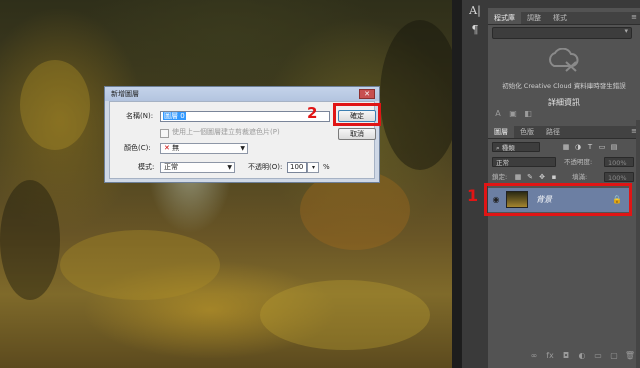 The width and height of the screenshot is (640, 368). What do you see at coordinates (564, 115) in the screenshot?
I see `library-toolbar: A ▣ ◧` at bounding box center [564, 115].